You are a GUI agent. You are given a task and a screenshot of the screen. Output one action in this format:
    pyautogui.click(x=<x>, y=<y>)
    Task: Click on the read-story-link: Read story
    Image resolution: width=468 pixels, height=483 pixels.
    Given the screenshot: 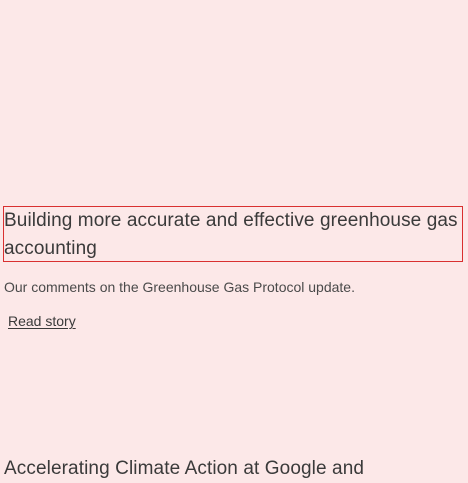 What is the action you would take?
    pyautogui.click(x=42, y=321)
    